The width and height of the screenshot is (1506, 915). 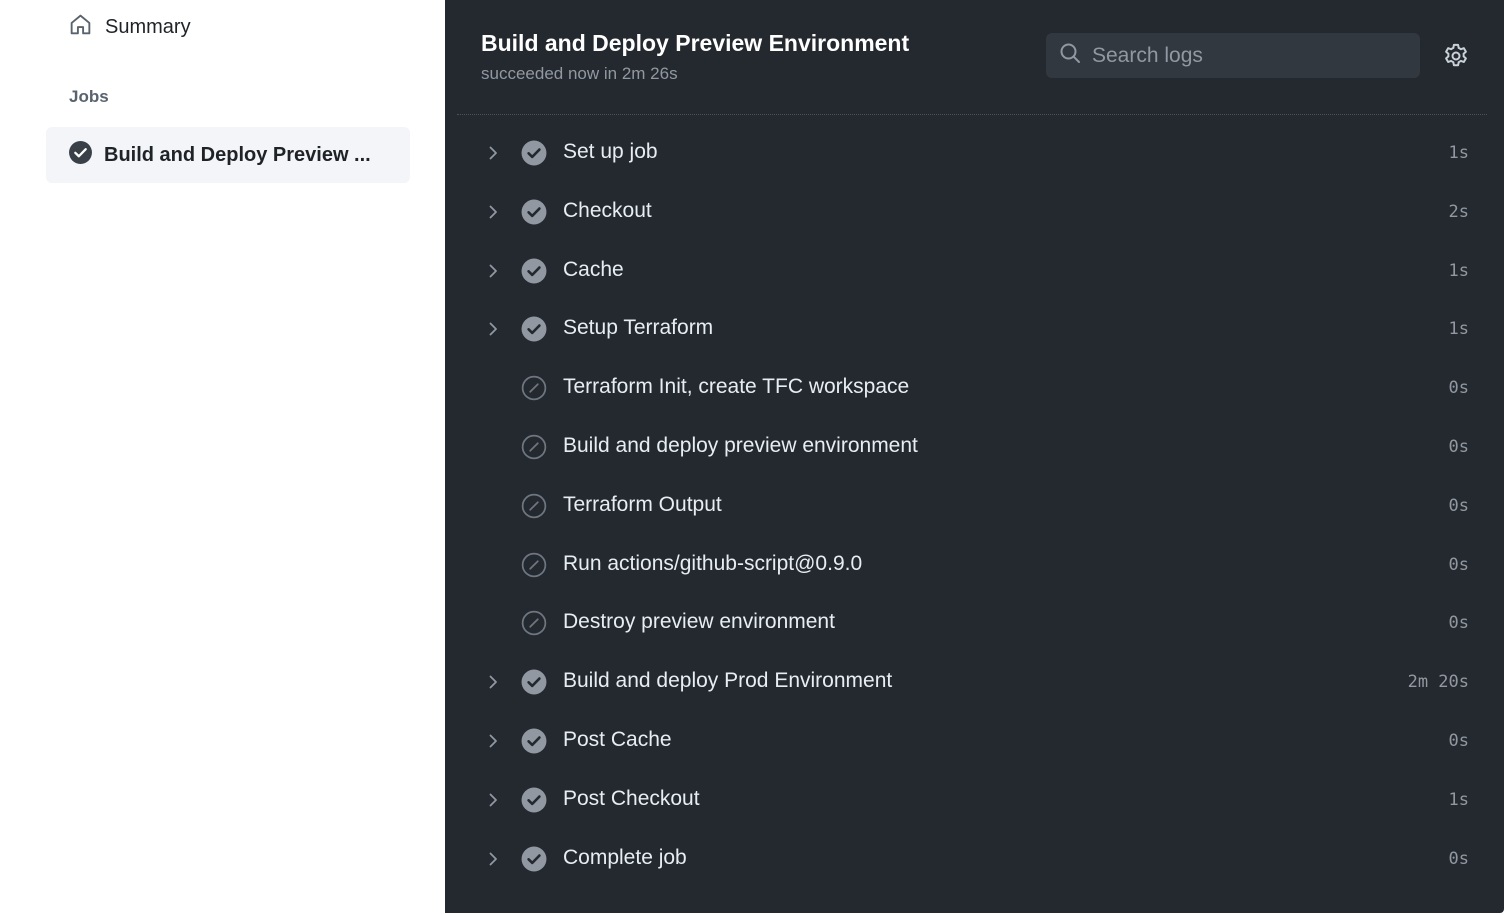 What do you see at coordinates (740, 445) in the screenshot?
I see `step-name: Build and deploy preview environment` at bounding box center [740, 445].